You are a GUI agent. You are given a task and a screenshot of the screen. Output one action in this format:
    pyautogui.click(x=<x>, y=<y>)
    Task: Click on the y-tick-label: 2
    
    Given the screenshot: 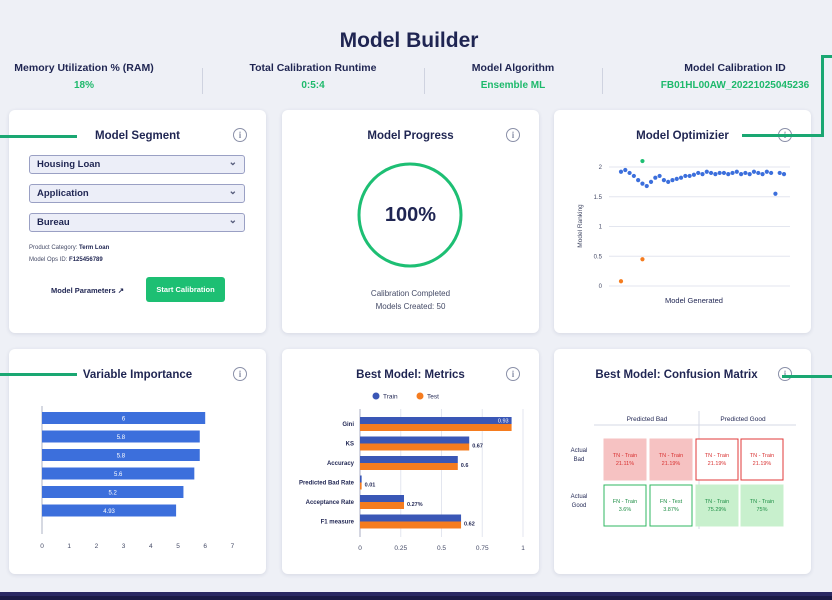 What is the action you would take?
    pyautogui.click(x=601, y=168)
    